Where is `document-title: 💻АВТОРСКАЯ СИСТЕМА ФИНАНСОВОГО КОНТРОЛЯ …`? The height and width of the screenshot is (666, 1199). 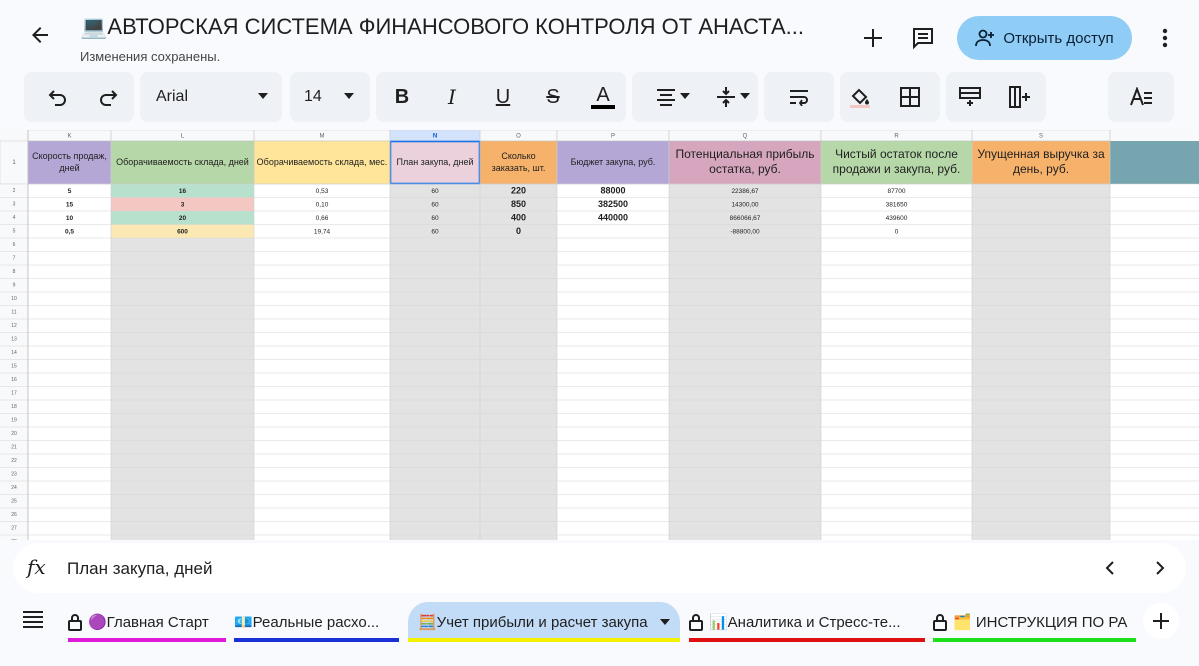 document-title: 💻АВТОРСКАЯ СИСТЕМА ФИНАНСОВОГО КОНТРОЛЯ … is located at coordinates (460, 27).